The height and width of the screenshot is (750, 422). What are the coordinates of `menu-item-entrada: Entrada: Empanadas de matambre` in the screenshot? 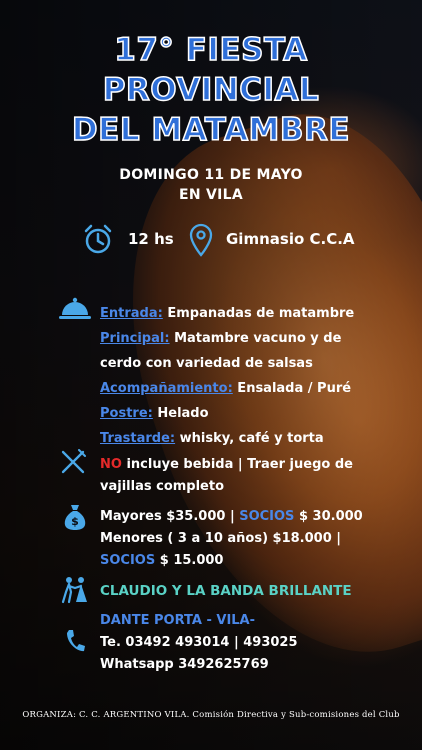 It's located at (260, 313).